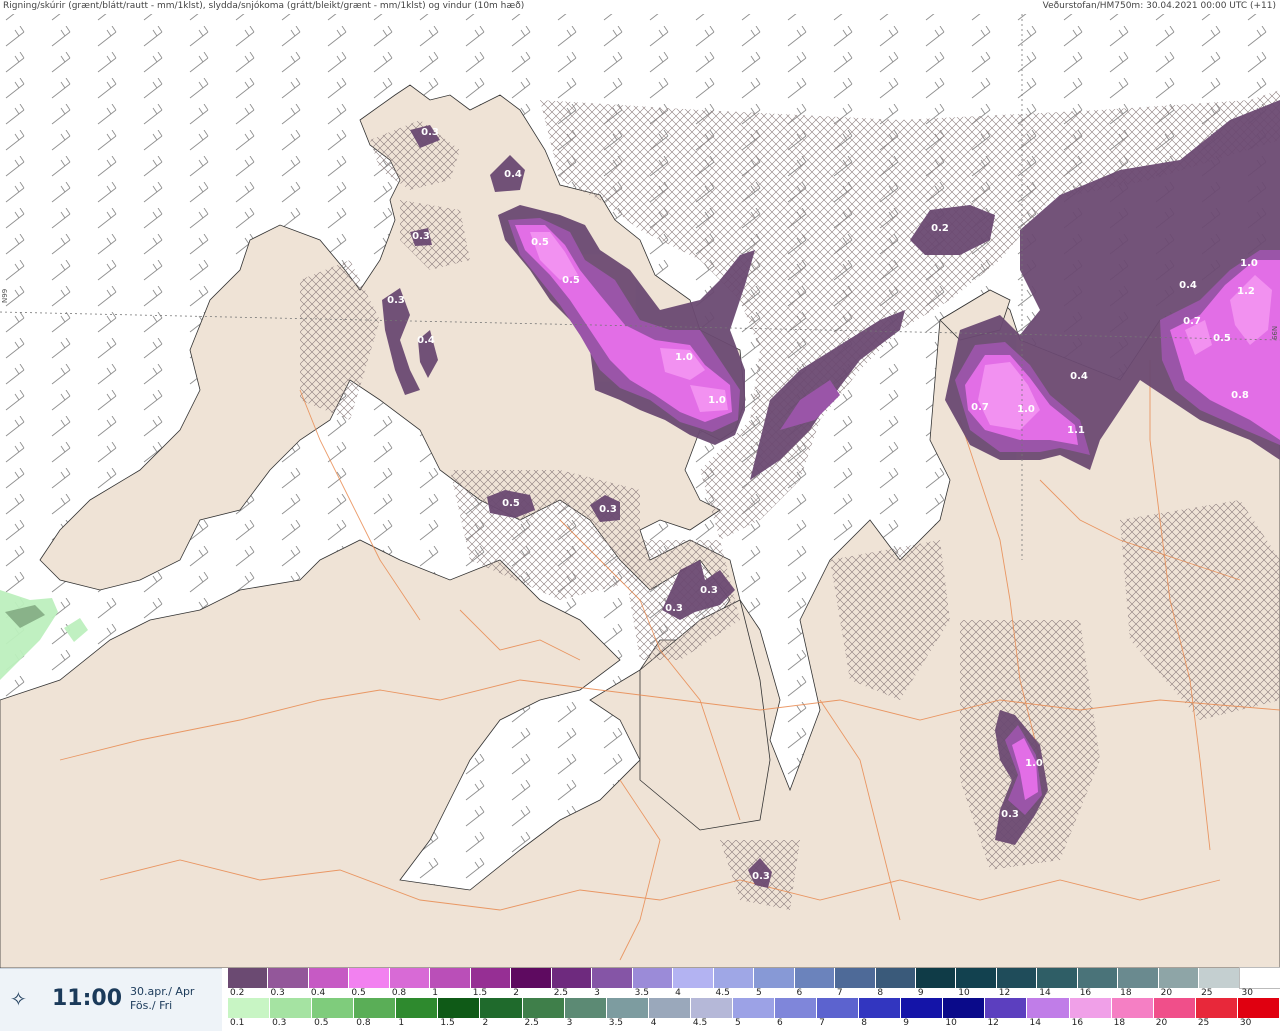  What do you see at coordinates (951, 1023) in the screenshot?
I see `legend-rain-label: 10` at bounding box center [951, 1023].